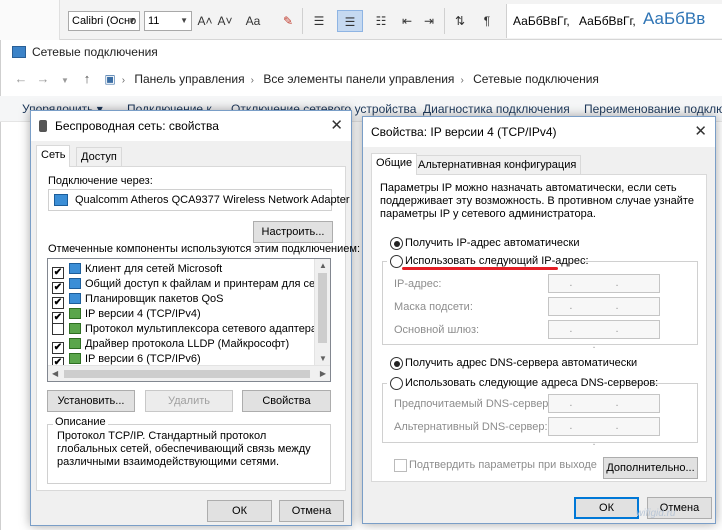 The image size is (722, 530). I want to click on list-item: ✔ Драйвер протокола LLDP (Майкрософт), so click(171, 345).